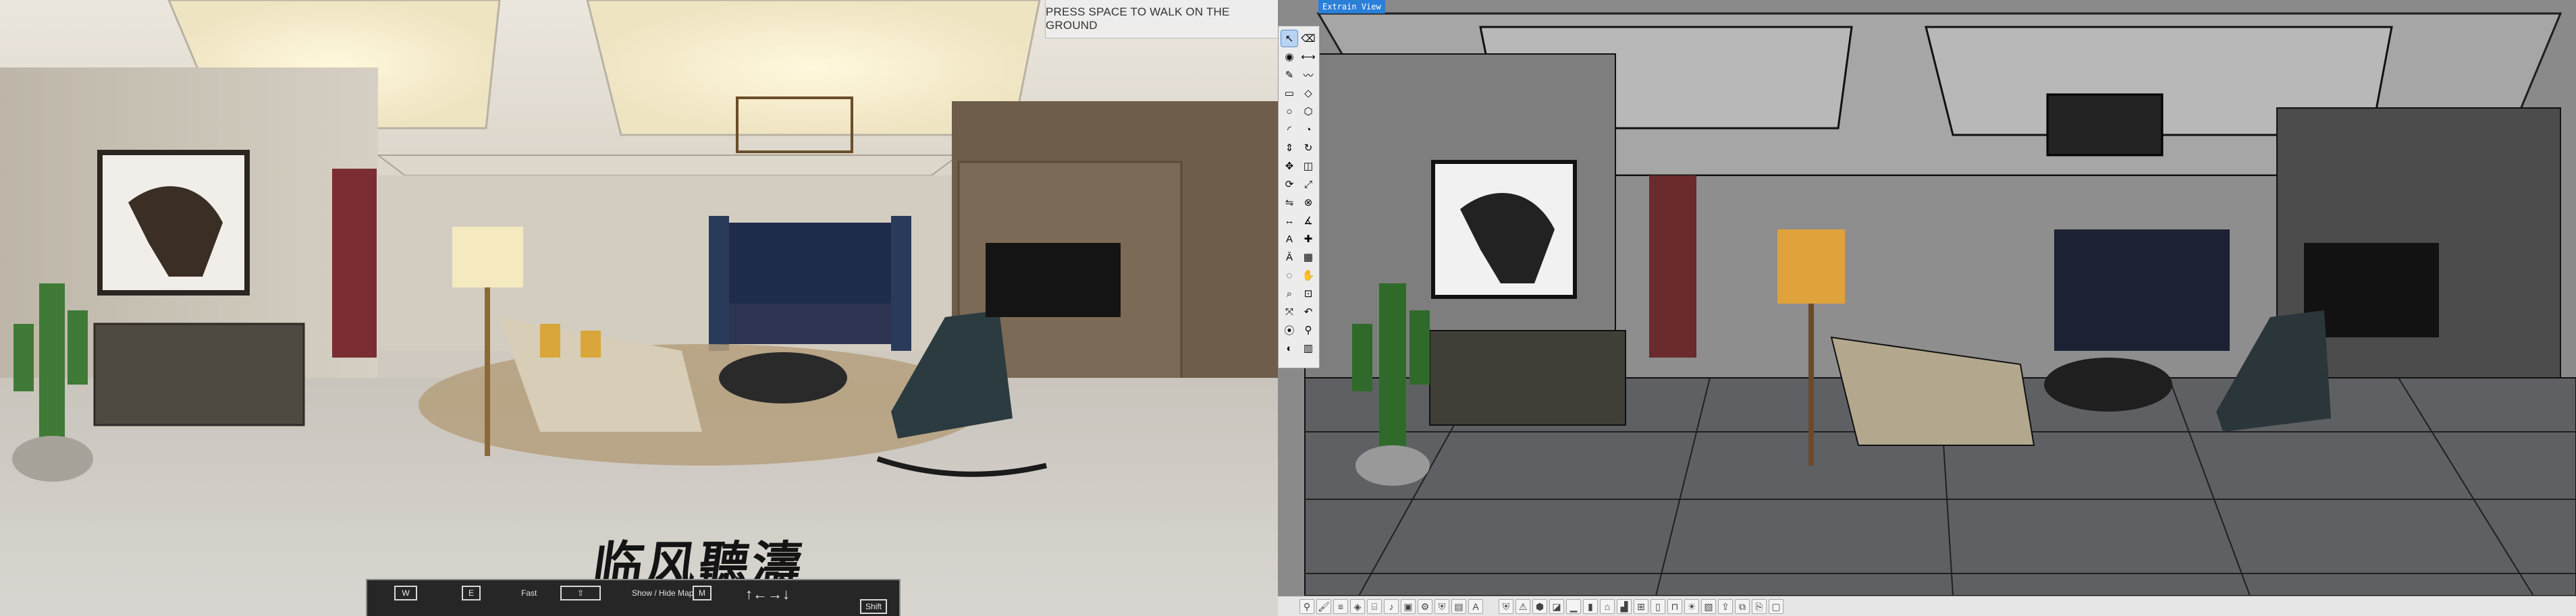 The width and height of the screenshot is (2576, 616). What do you see at coordinates (1523, 606) in the screenshot?
I see `warning-icon: ⚠` at bounding box center [1523, 606].